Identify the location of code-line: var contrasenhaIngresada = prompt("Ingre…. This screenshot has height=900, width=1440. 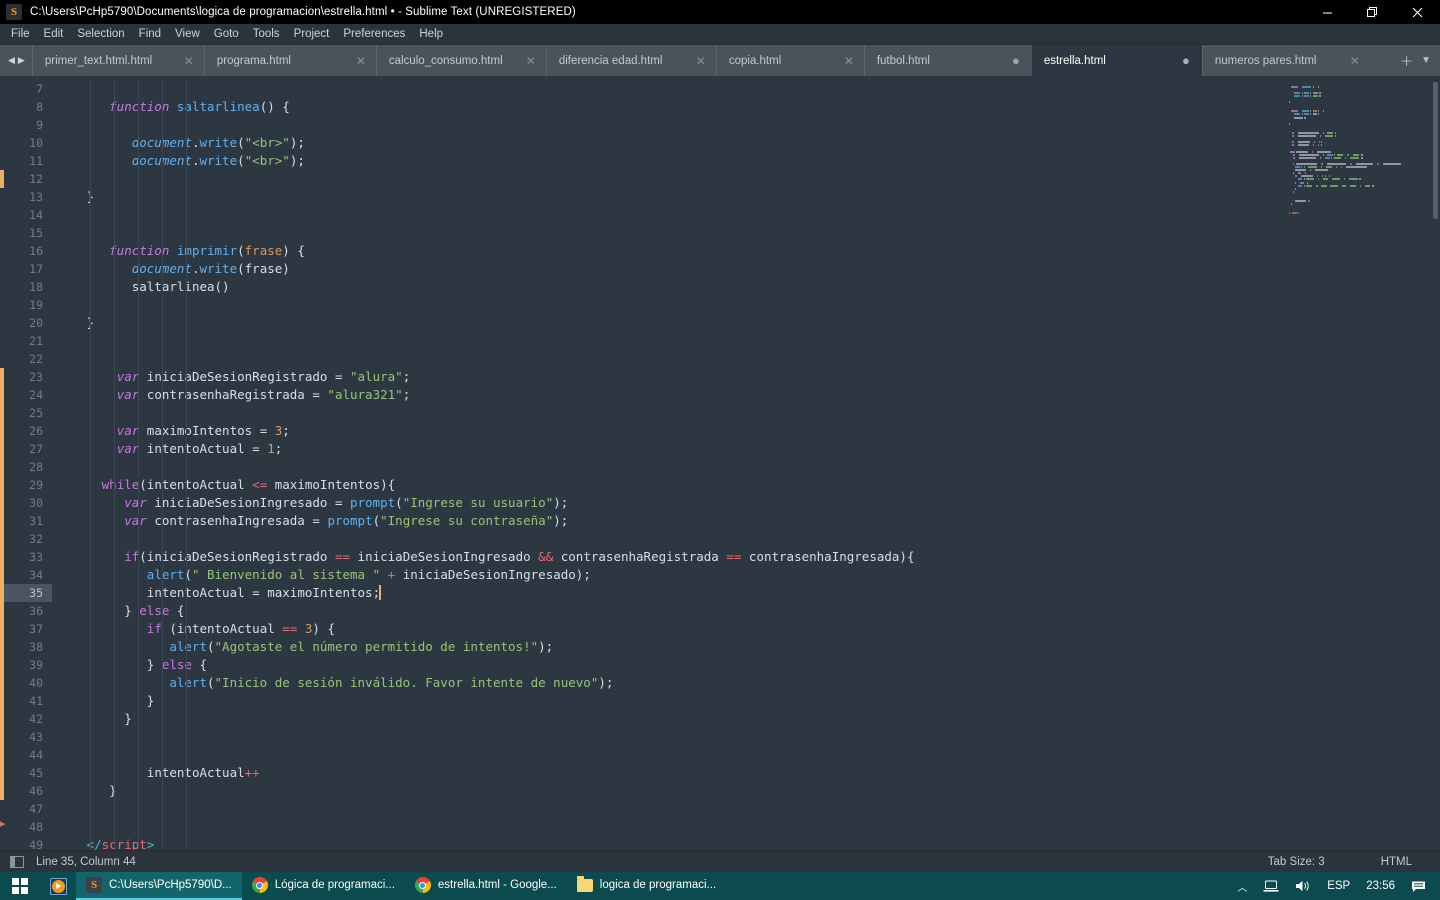
(666, 521).